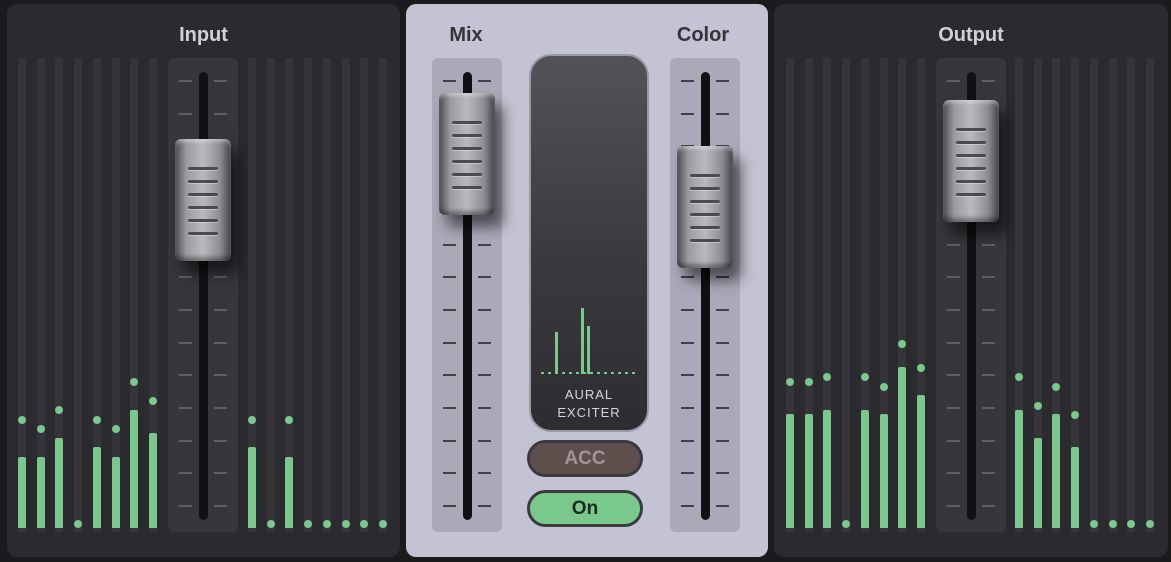 The width and height of the screenshot is (1171, 562). What do you see at coordinates (971, 161) in the screenshot?
I see `output-level-fader` at bounding box center [971, 161].